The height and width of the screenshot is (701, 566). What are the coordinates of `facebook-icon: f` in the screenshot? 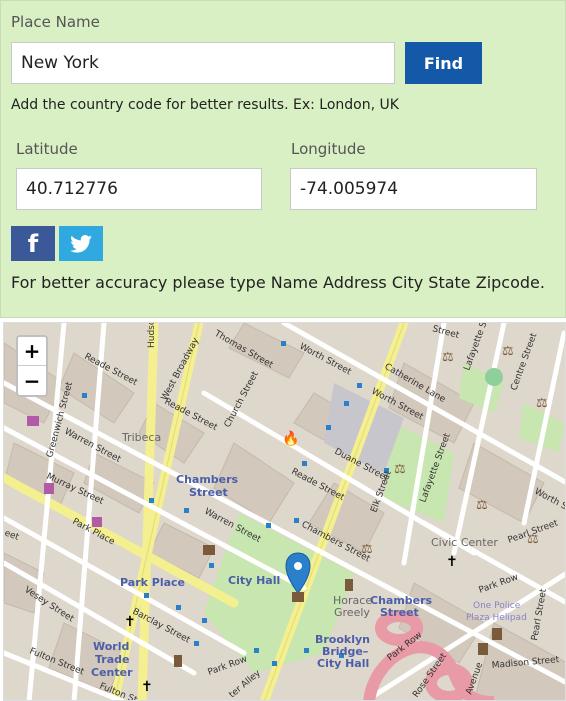 It's located at (33, 243).